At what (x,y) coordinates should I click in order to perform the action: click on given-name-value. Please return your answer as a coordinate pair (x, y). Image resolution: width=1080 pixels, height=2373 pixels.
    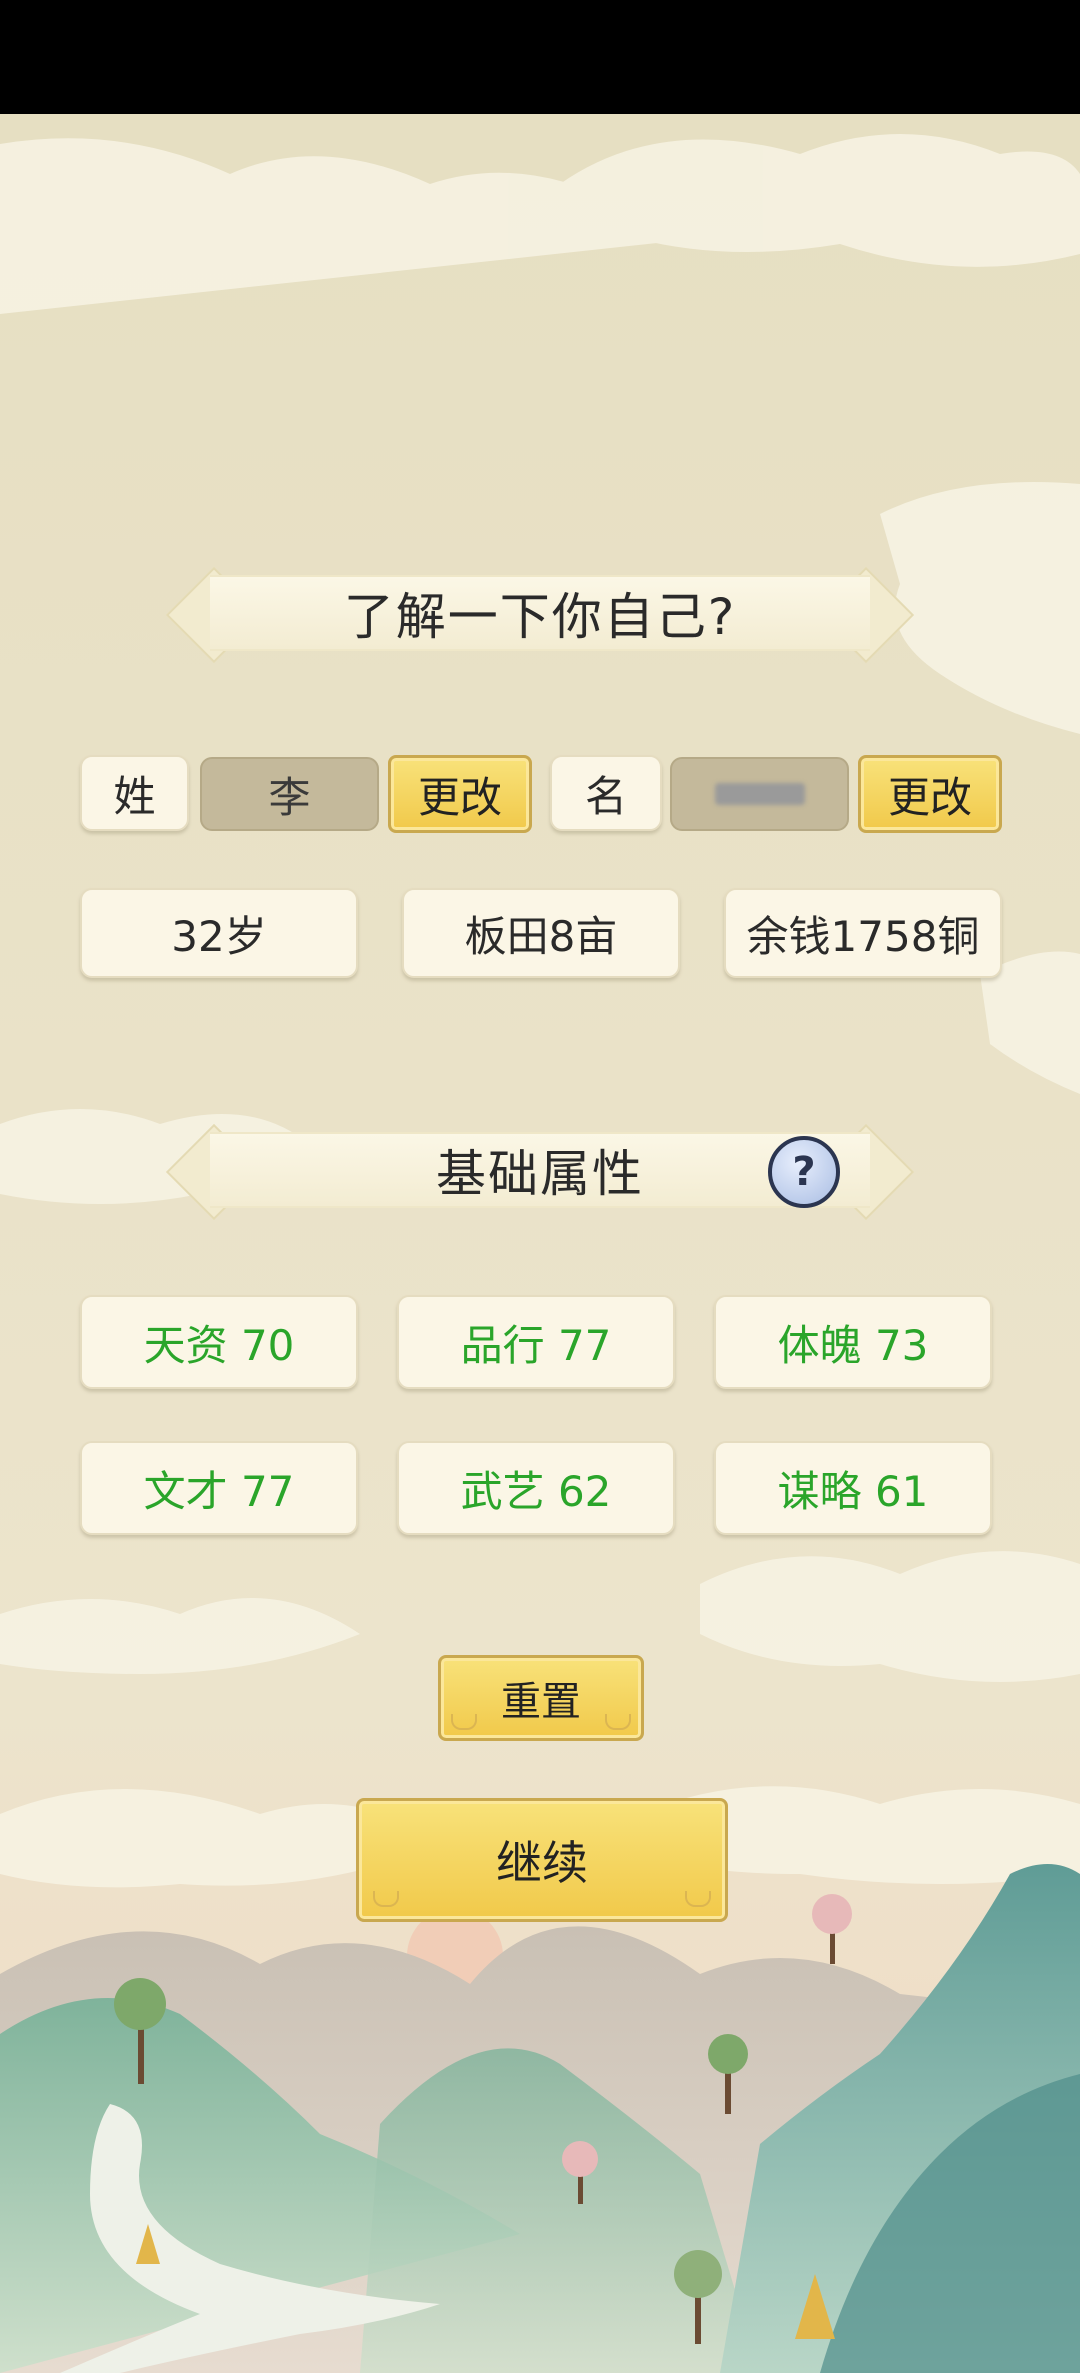
    Looking at the image, I should click on (759, 794).